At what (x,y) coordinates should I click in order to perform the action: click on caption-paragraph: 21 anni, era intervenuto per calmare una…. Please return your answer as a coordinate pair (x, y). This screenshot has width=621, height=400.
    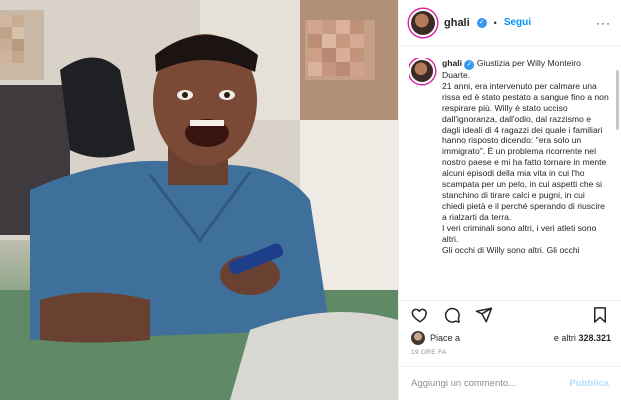
    Looking at the image, I should click on (525, 151).